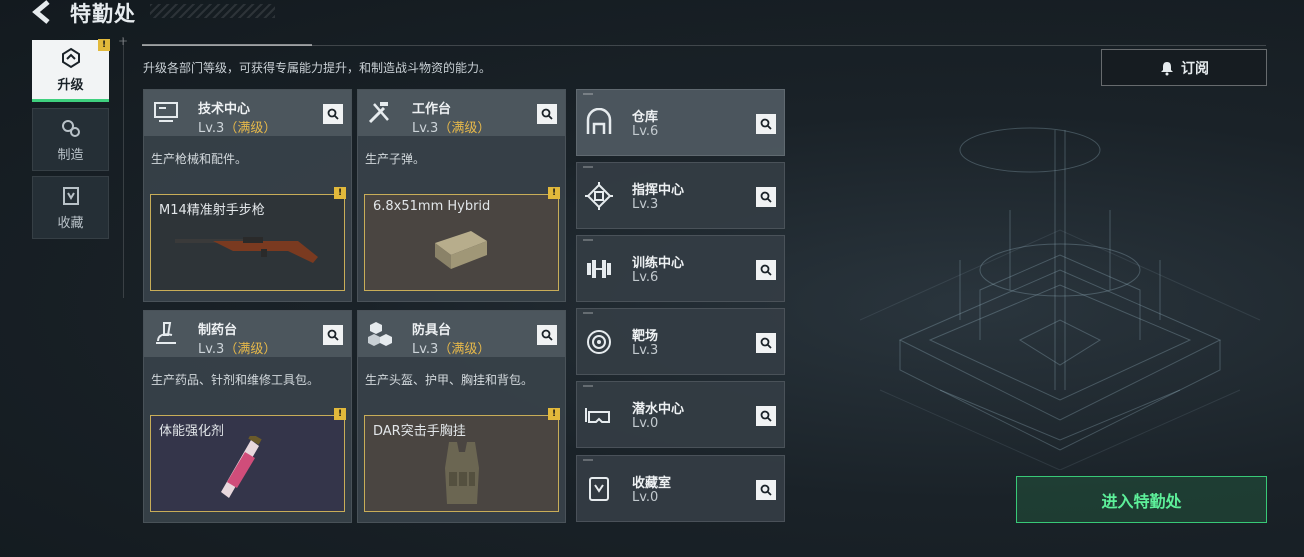 The height and width of the screenshot is (557, 1304). What do you see at coordinates (166, 112) in the screenshot?
I see `computer-icon` at bounding box center [166, 112].